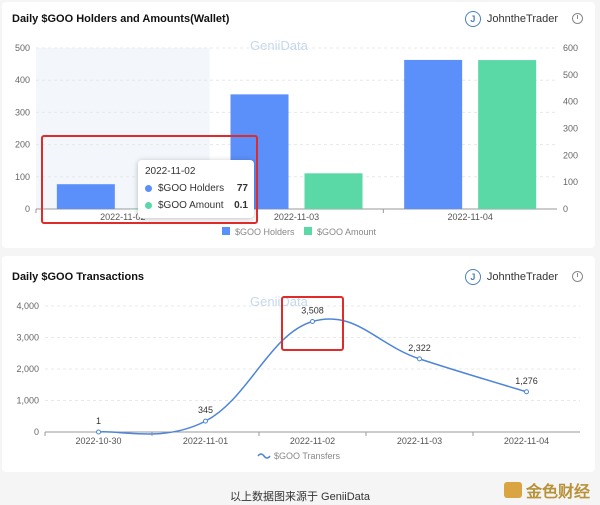  Describe the element at coordinates (526, 381) in the screenshot. I see `data-label: 1,276` at that location.